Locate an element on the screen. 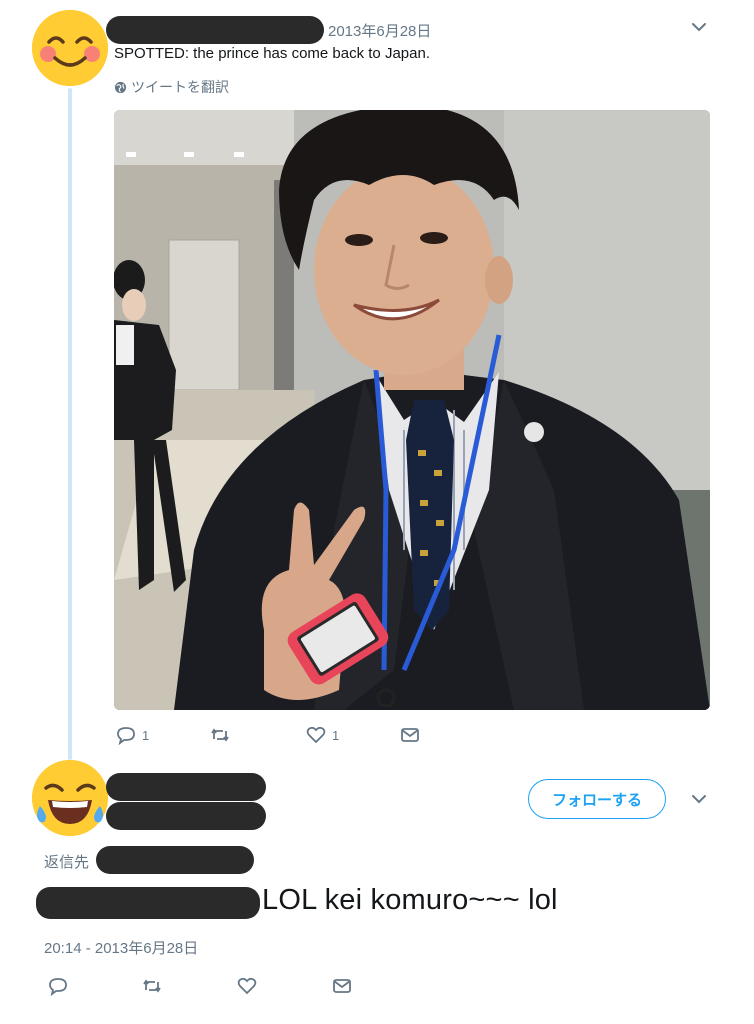  reply-count: 1 is located at coordinates (146, 735).